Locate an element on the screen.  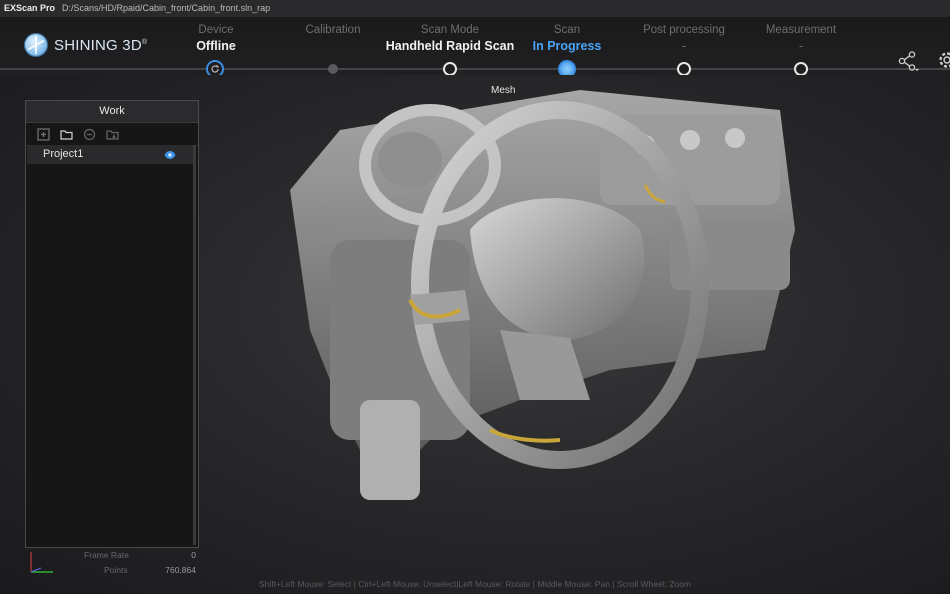
panel-title: Work is located at coordinates (112, 112).